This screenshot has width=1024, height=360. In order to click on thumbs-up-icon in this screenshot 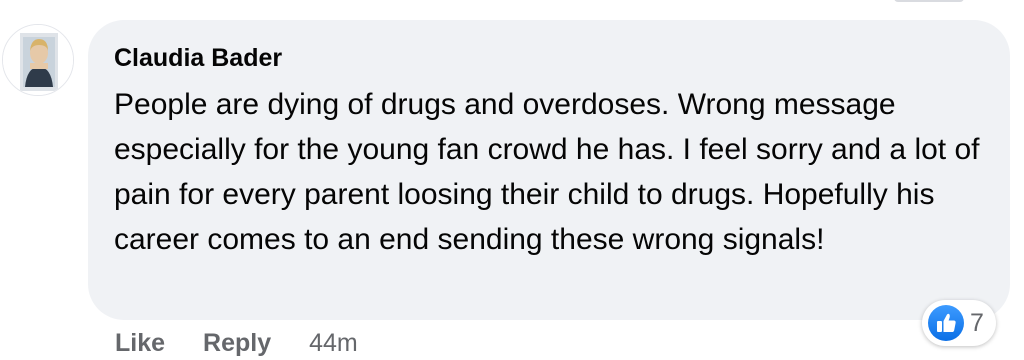, I will do `click(946, 323)`.